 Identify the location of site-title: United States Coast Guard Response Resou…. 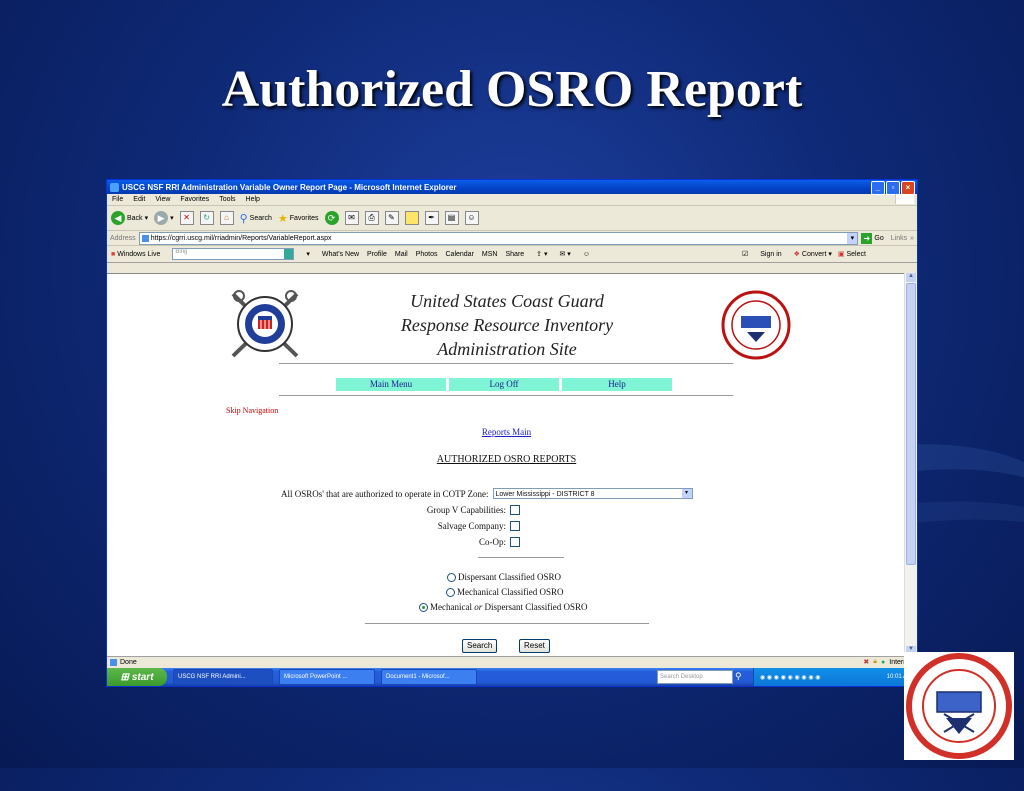
(507, 325).